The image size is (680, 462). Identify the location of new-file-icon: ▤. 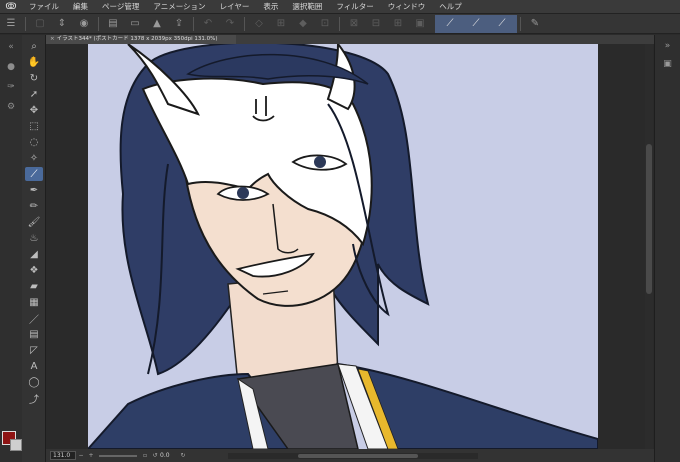
(113, 24).